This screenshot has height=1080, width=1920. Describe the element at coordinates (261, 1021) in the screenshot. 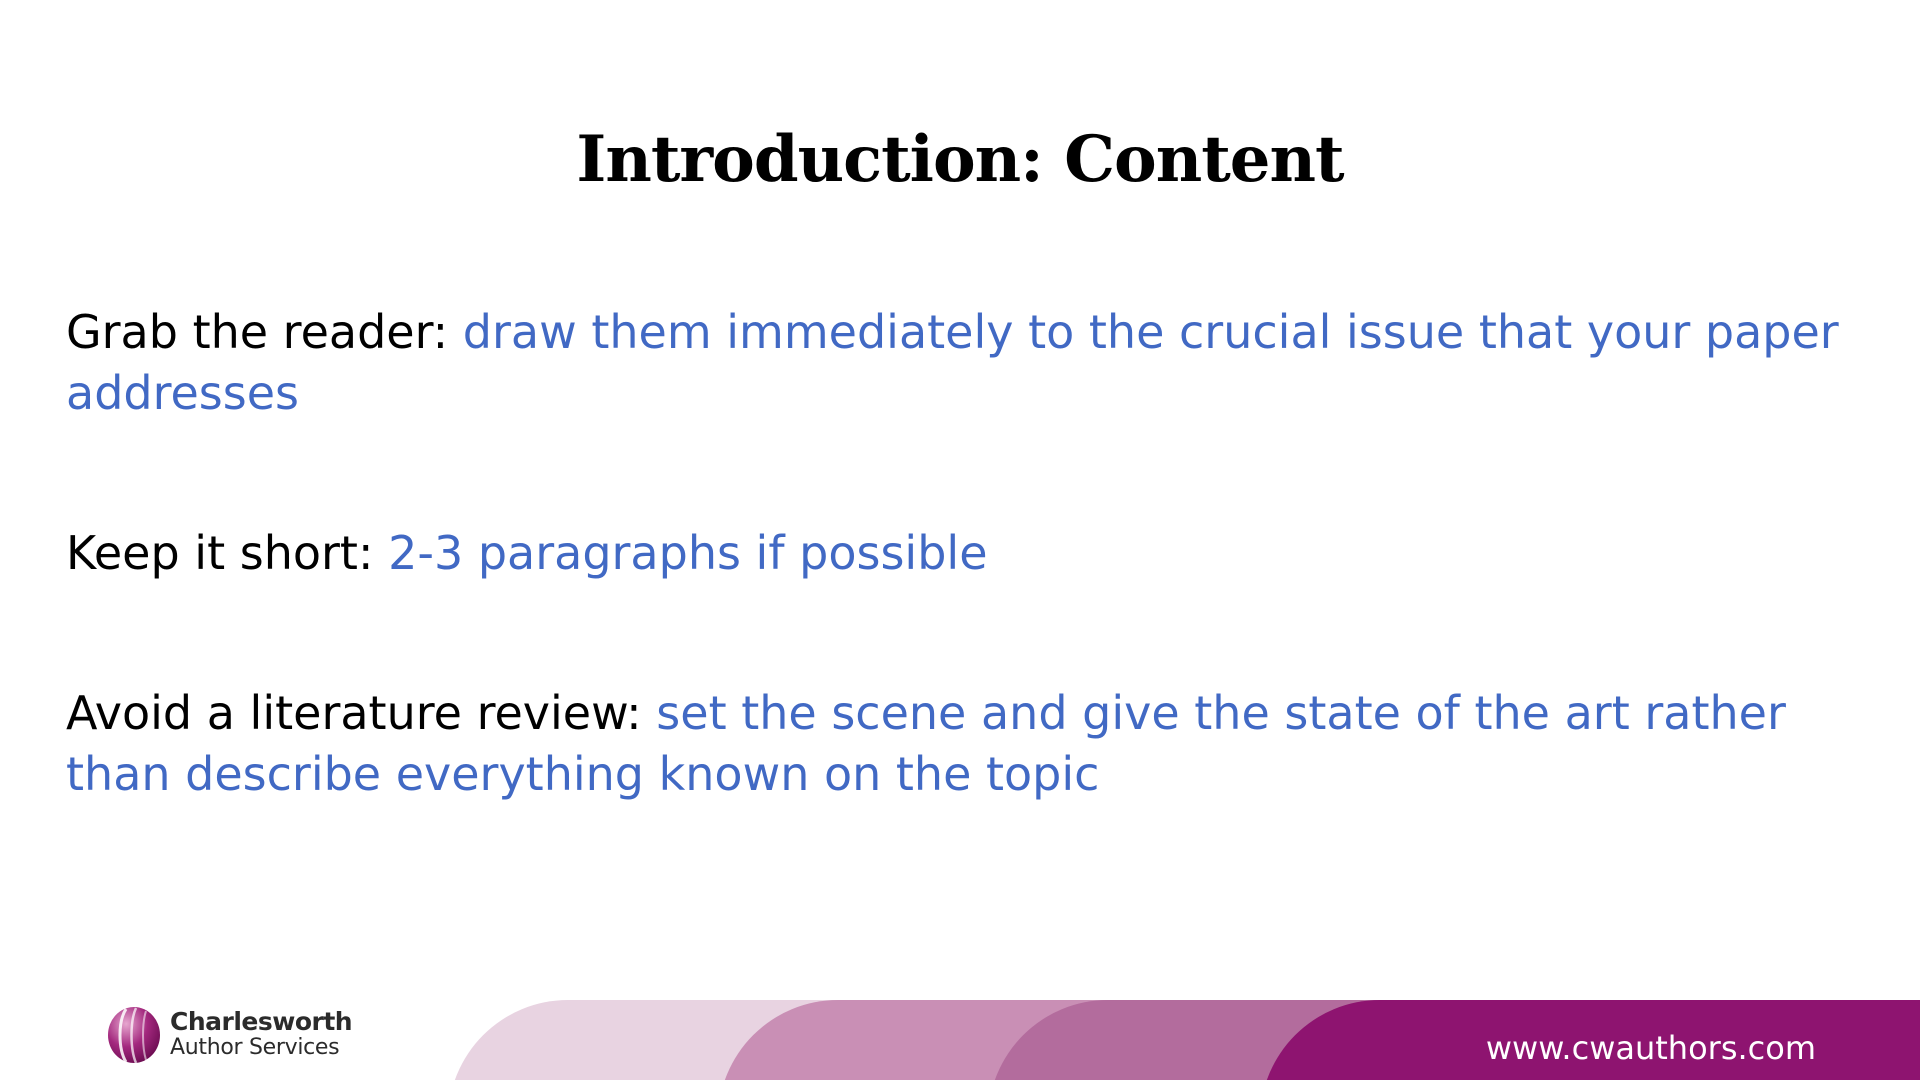

I see `logo-name: Charlesworth` at that location.